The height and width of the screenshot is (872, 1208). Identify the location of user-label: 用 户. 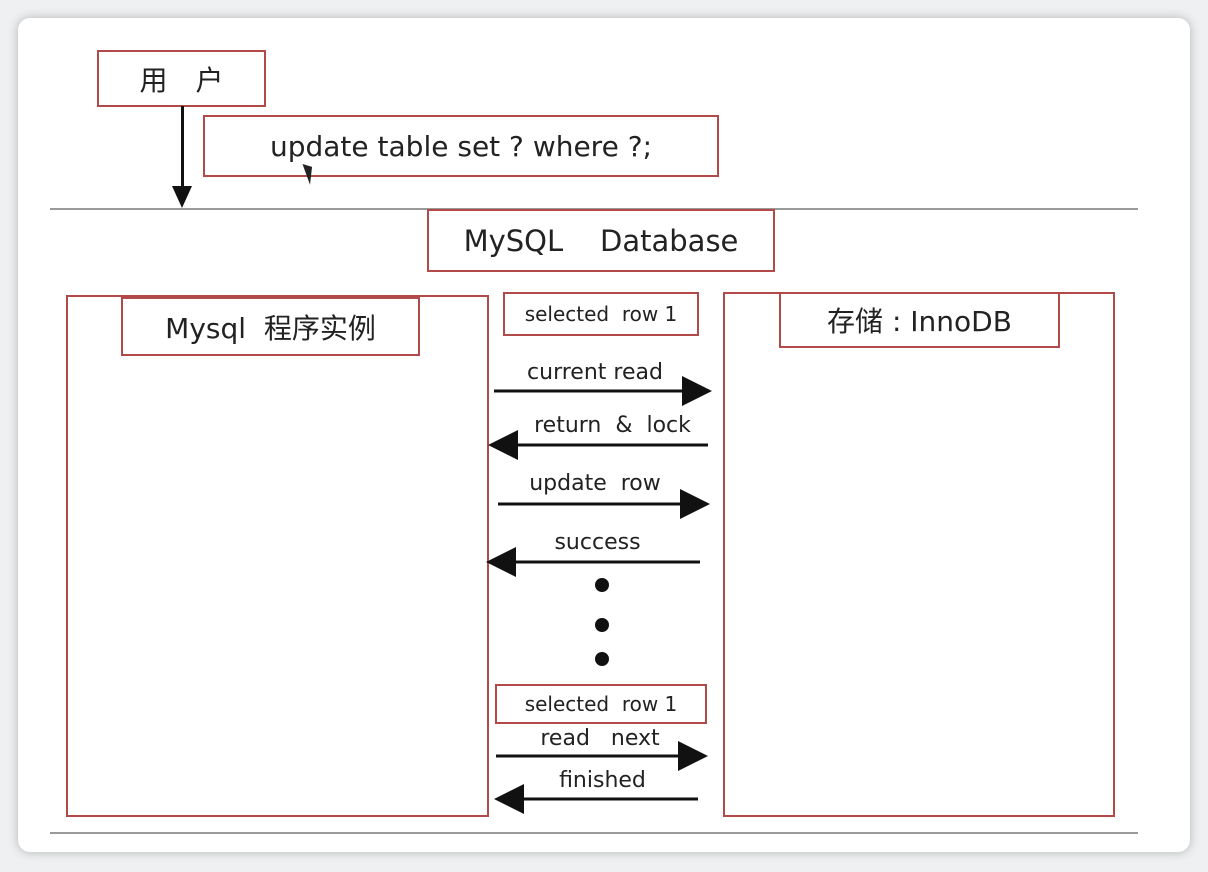
(181, 80).